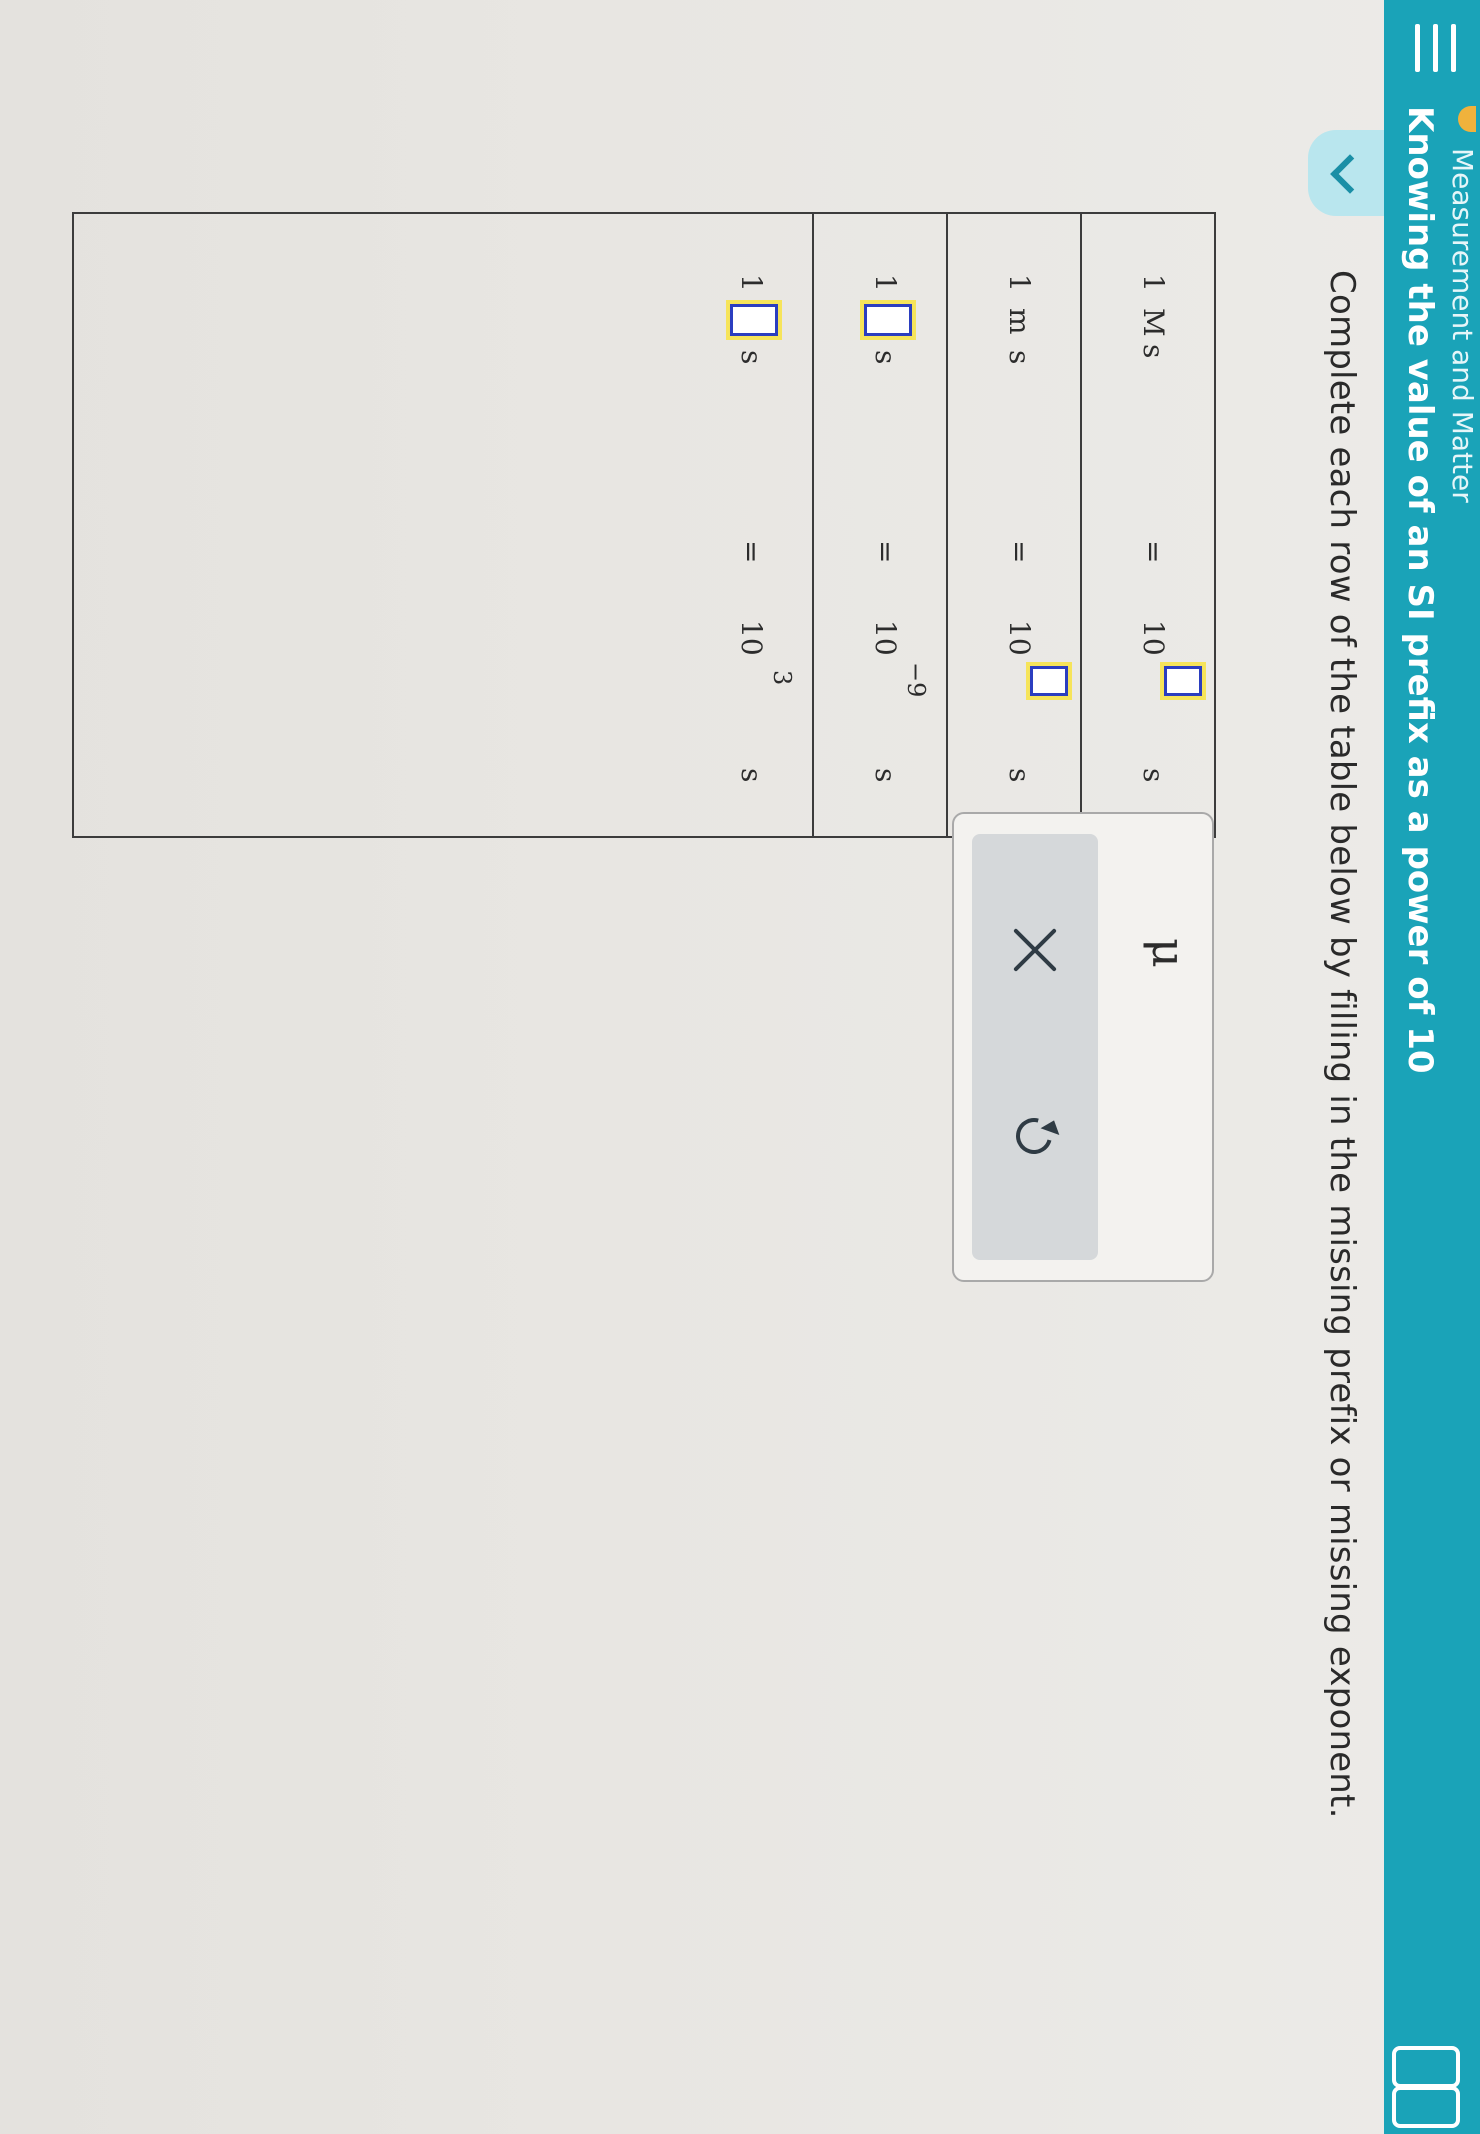  Describe the element at coordinates (745, 525) in the screenshot. I see `table-row: 1 s = 10 3 s` at that location.